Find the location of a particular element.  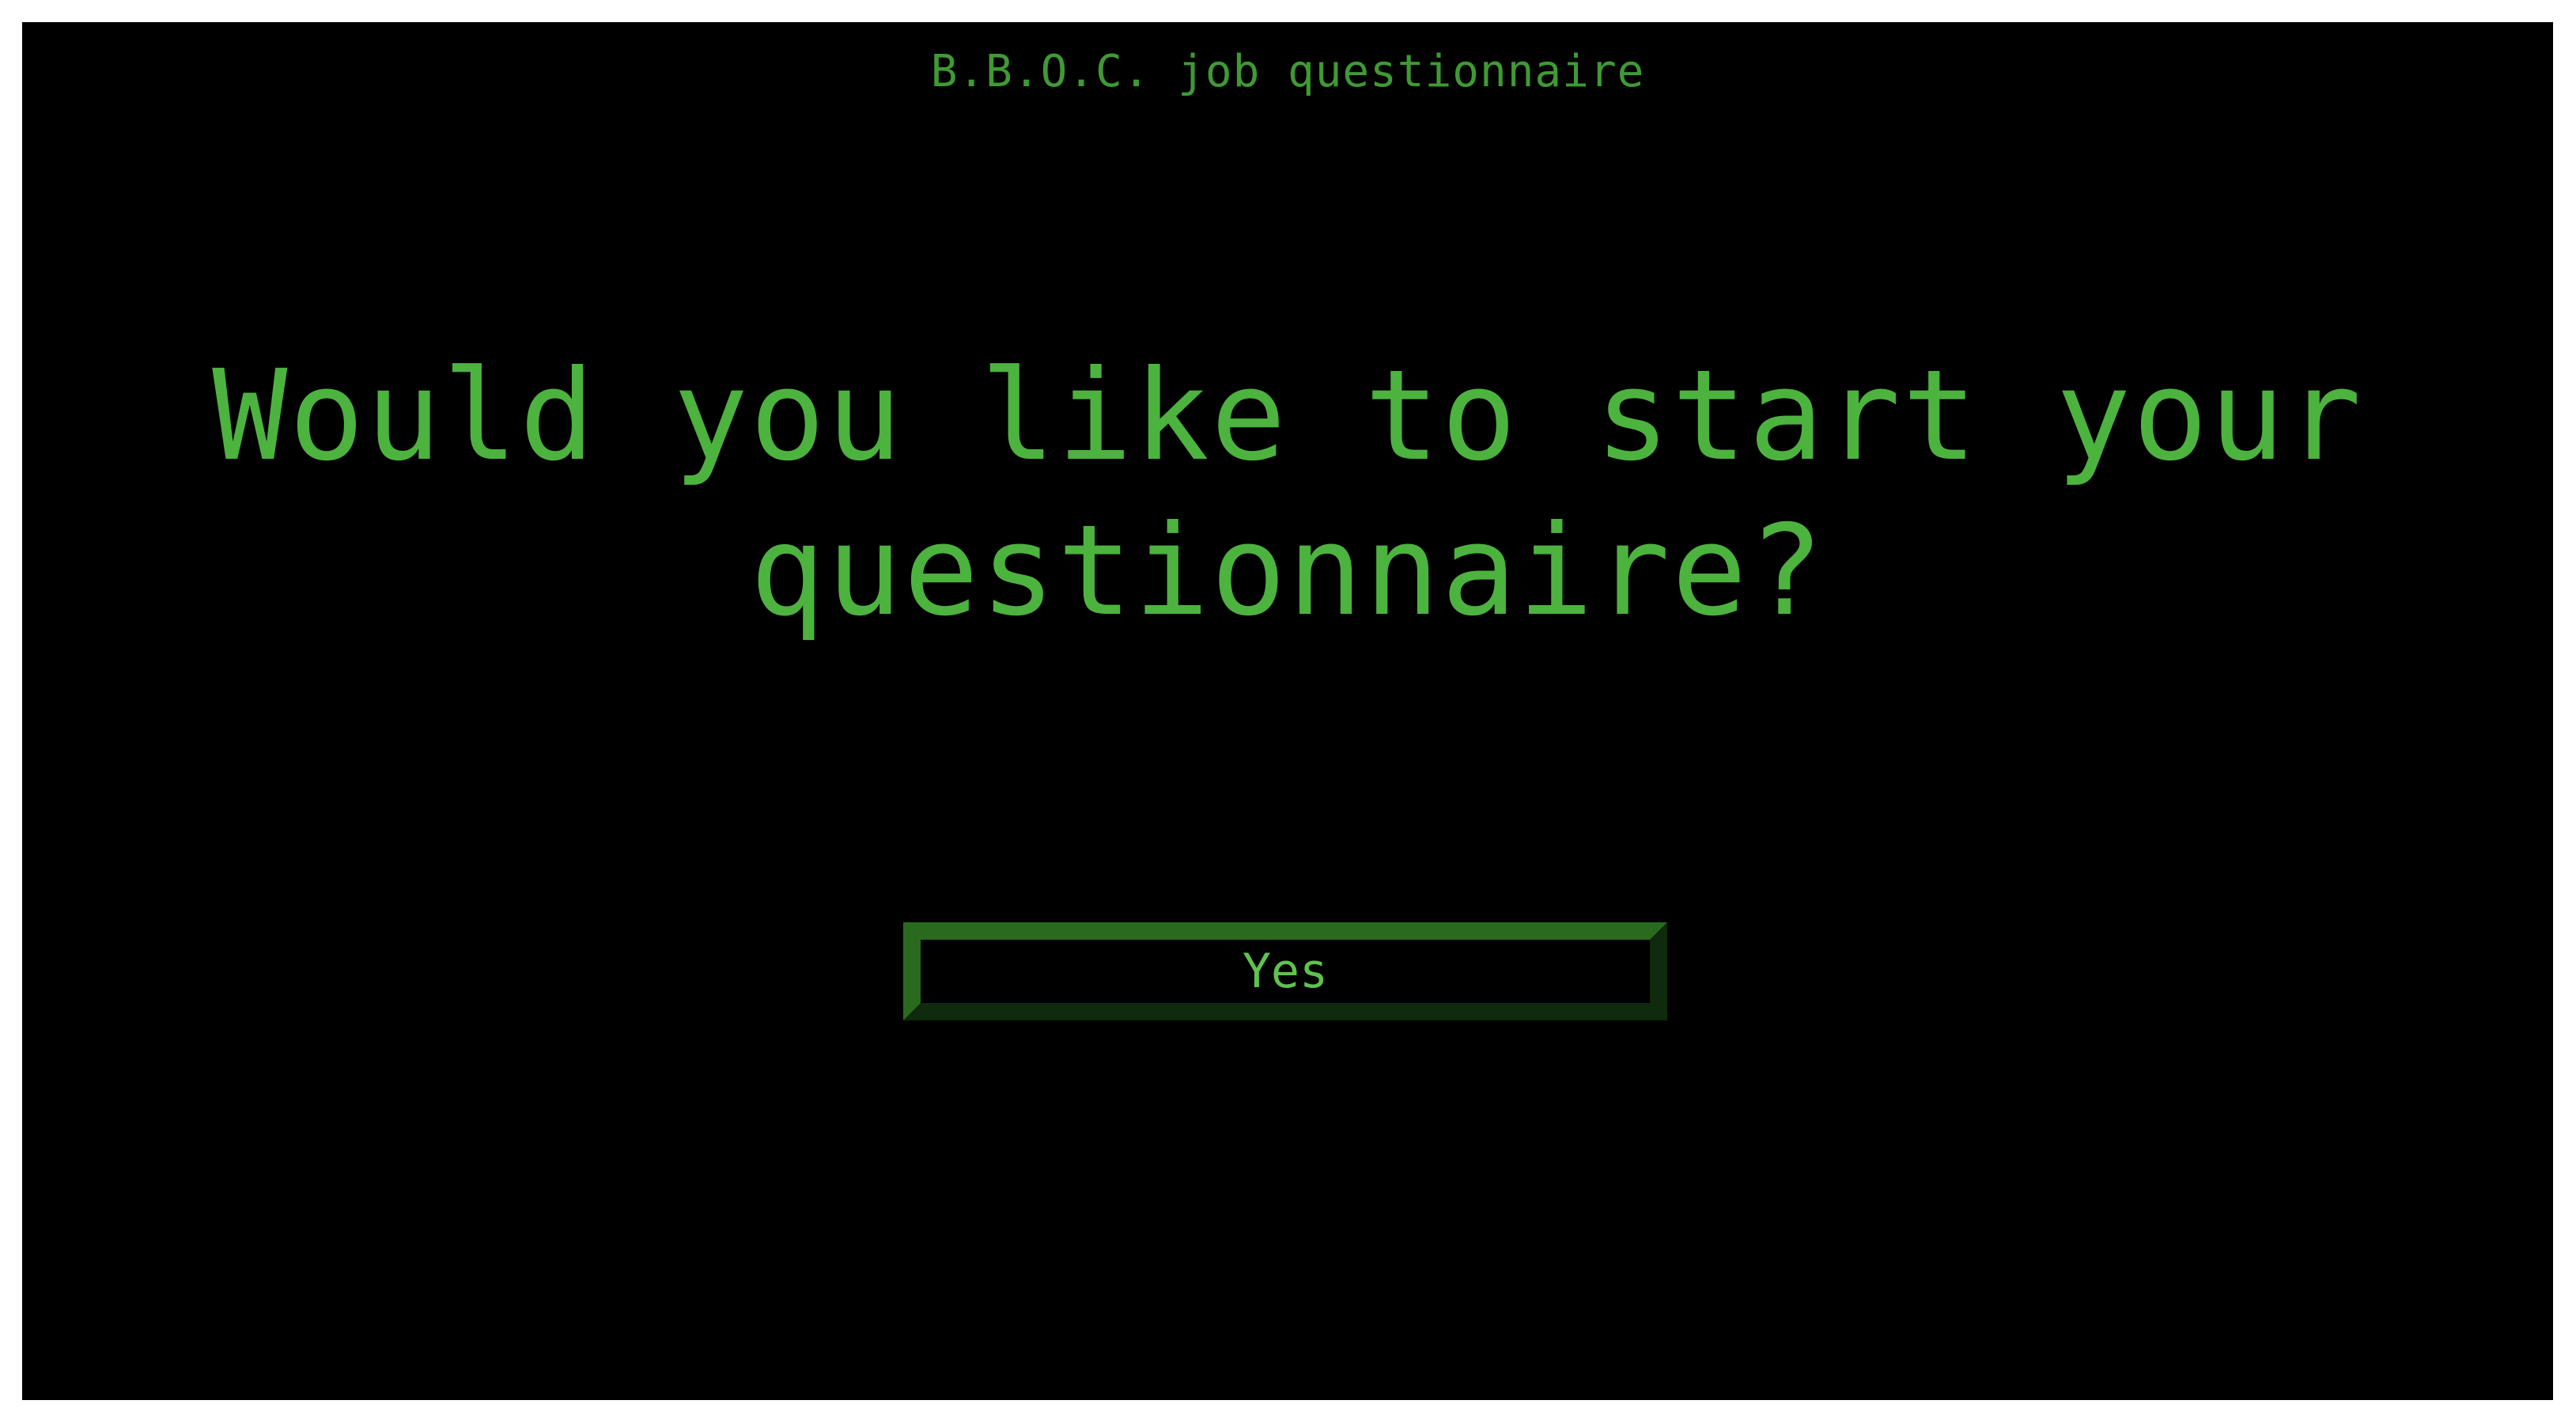

yes-button: Yes is located at coordinates (1285, 971).